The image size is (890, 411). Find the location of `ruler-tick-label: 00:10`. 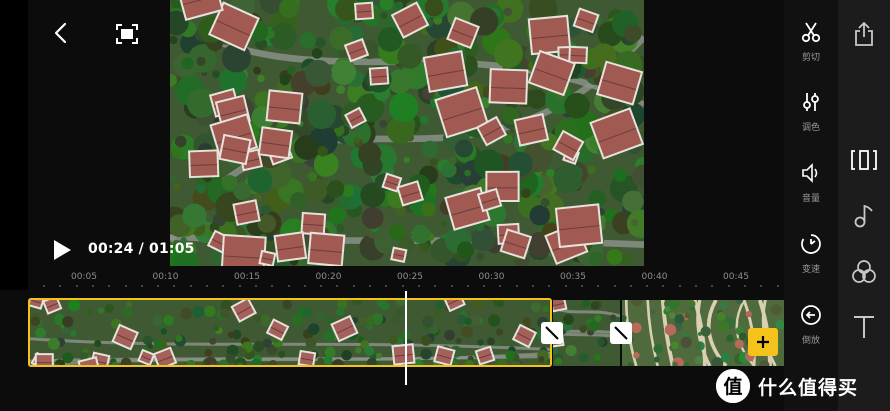

ruler-tick-label: 00:10 is located at coordinates (165, 277).